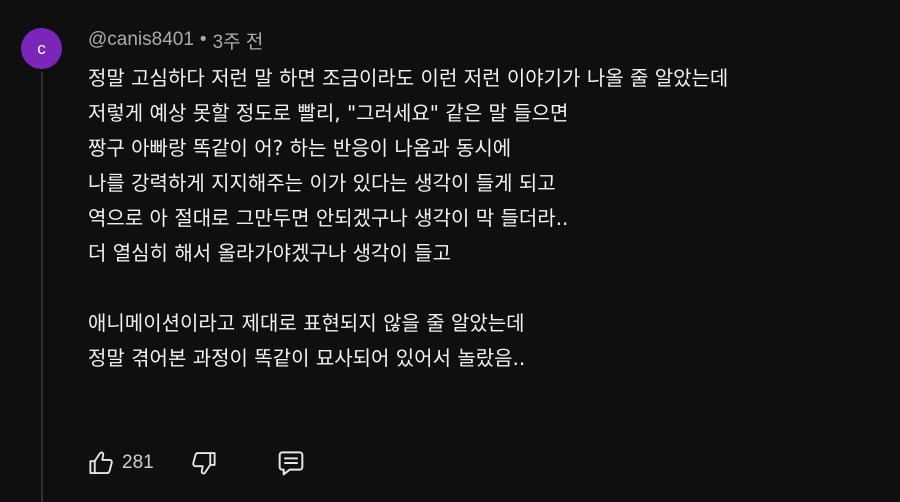 The width and height of the screenshot is (900, 502). I want to click on comment-line: 역으로 아 절대로 그만두면 안되겠구나 생각이 막 들더라.., so click(328, 218).